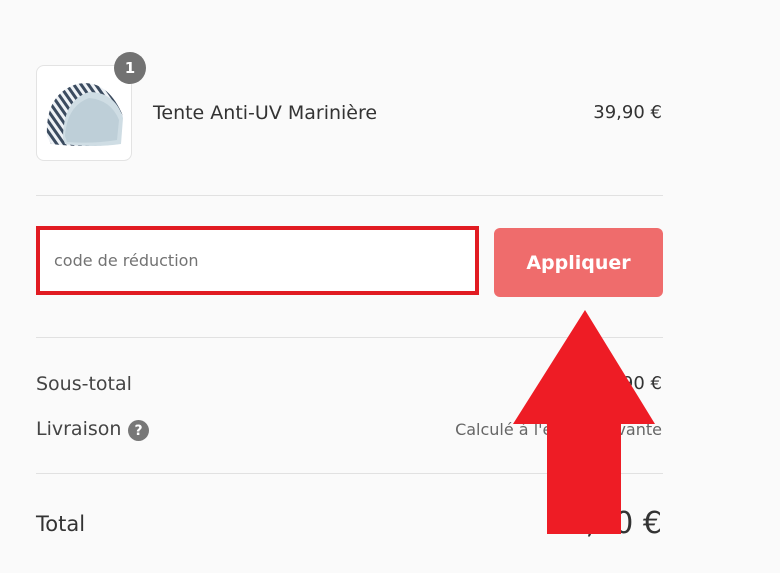 The image size is (780, 573). What do you see at coordinates (558, 429) in the screenshot?
I see `shipping-value: Calculé à l'étape suivante` at bounding box center [558, 429].